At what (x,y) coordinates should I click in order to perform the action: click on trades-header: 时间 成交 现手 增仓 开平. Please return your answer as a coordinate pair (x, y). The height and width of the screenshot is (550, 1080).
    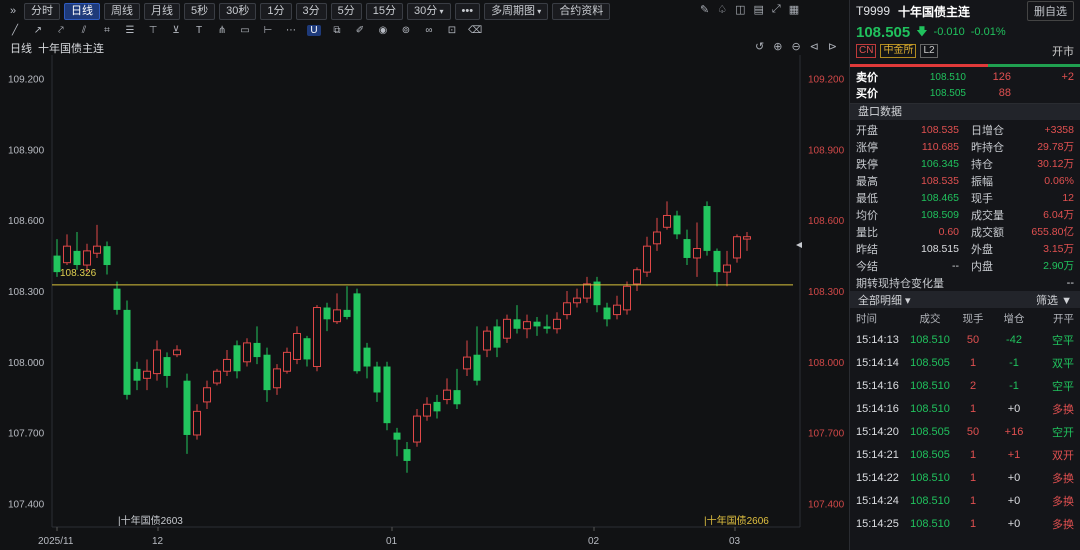
    Looking at the image, I should click on (965, 318).